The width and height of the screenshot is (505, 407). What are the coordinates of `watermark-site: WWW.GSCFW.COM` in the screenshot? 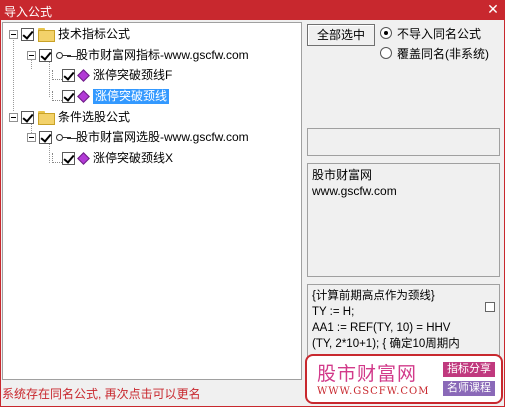 It's located at (373, 391).